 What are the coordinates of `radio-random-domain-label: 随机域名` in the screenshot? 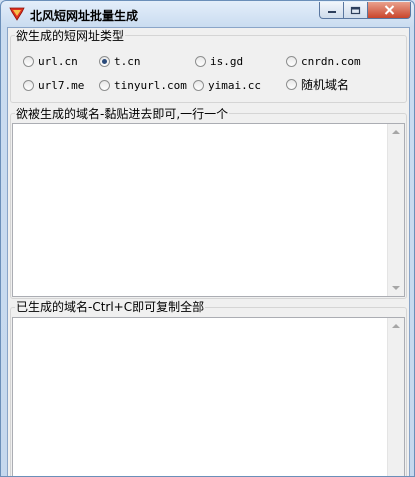 It's located at (325, 84).